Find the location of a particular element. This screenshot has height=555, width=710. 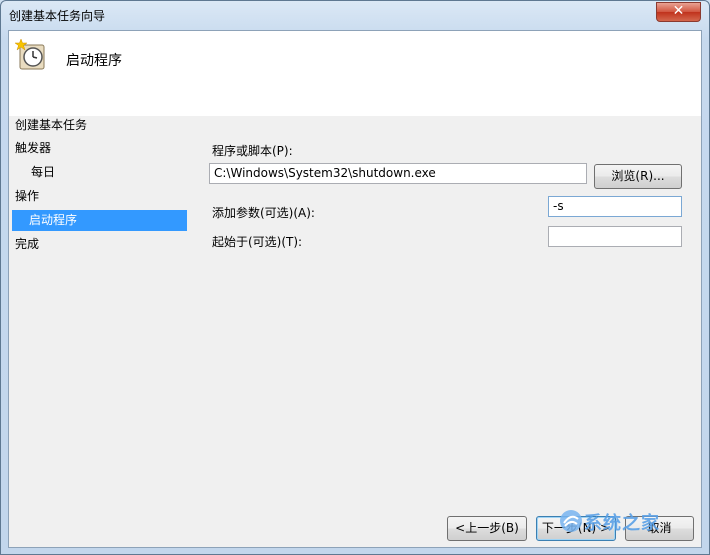

nav-item-create-basic-task: 创建基本任务 is located at coordinates (51, 125).